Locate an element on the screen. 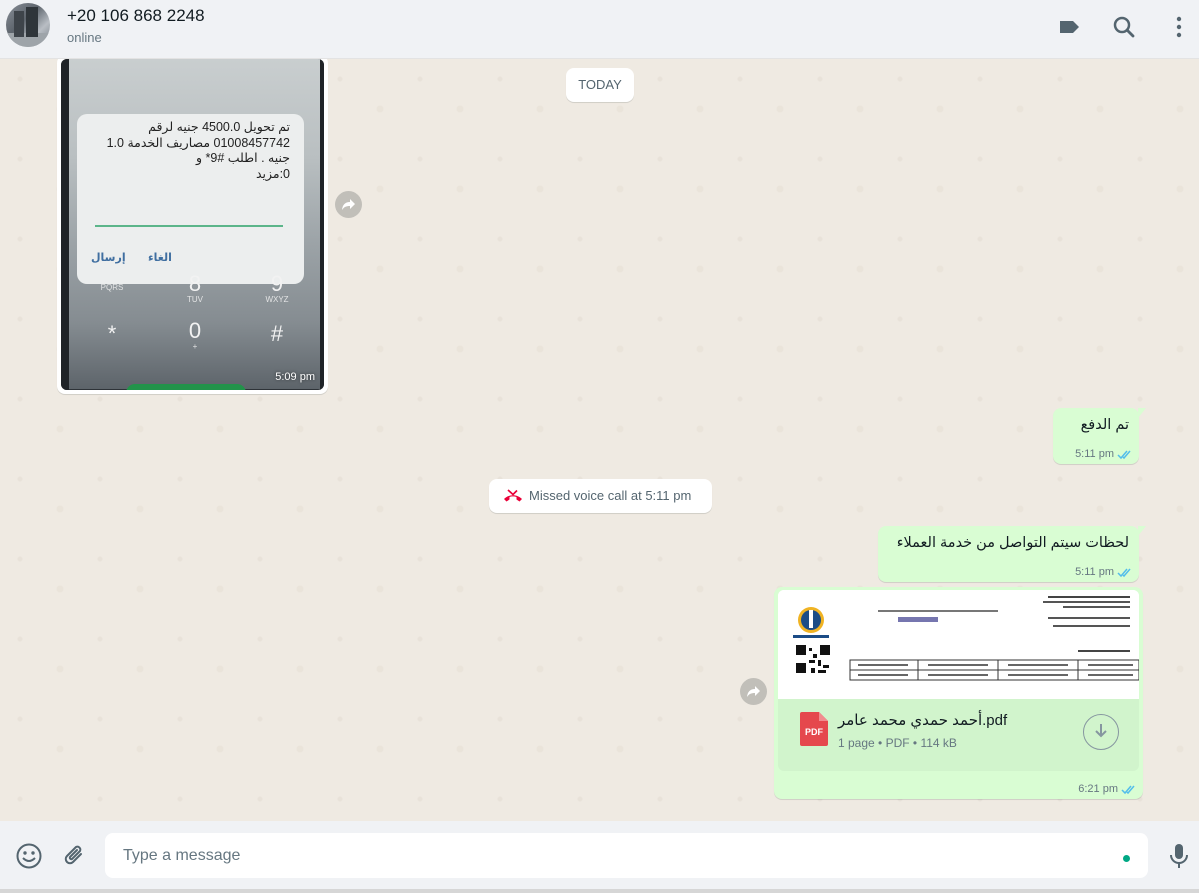 Image resolution: width=1199 pixels, height=893 pixels. contact-name: +20 106 868 2248 is located at coordinates (136, 16).